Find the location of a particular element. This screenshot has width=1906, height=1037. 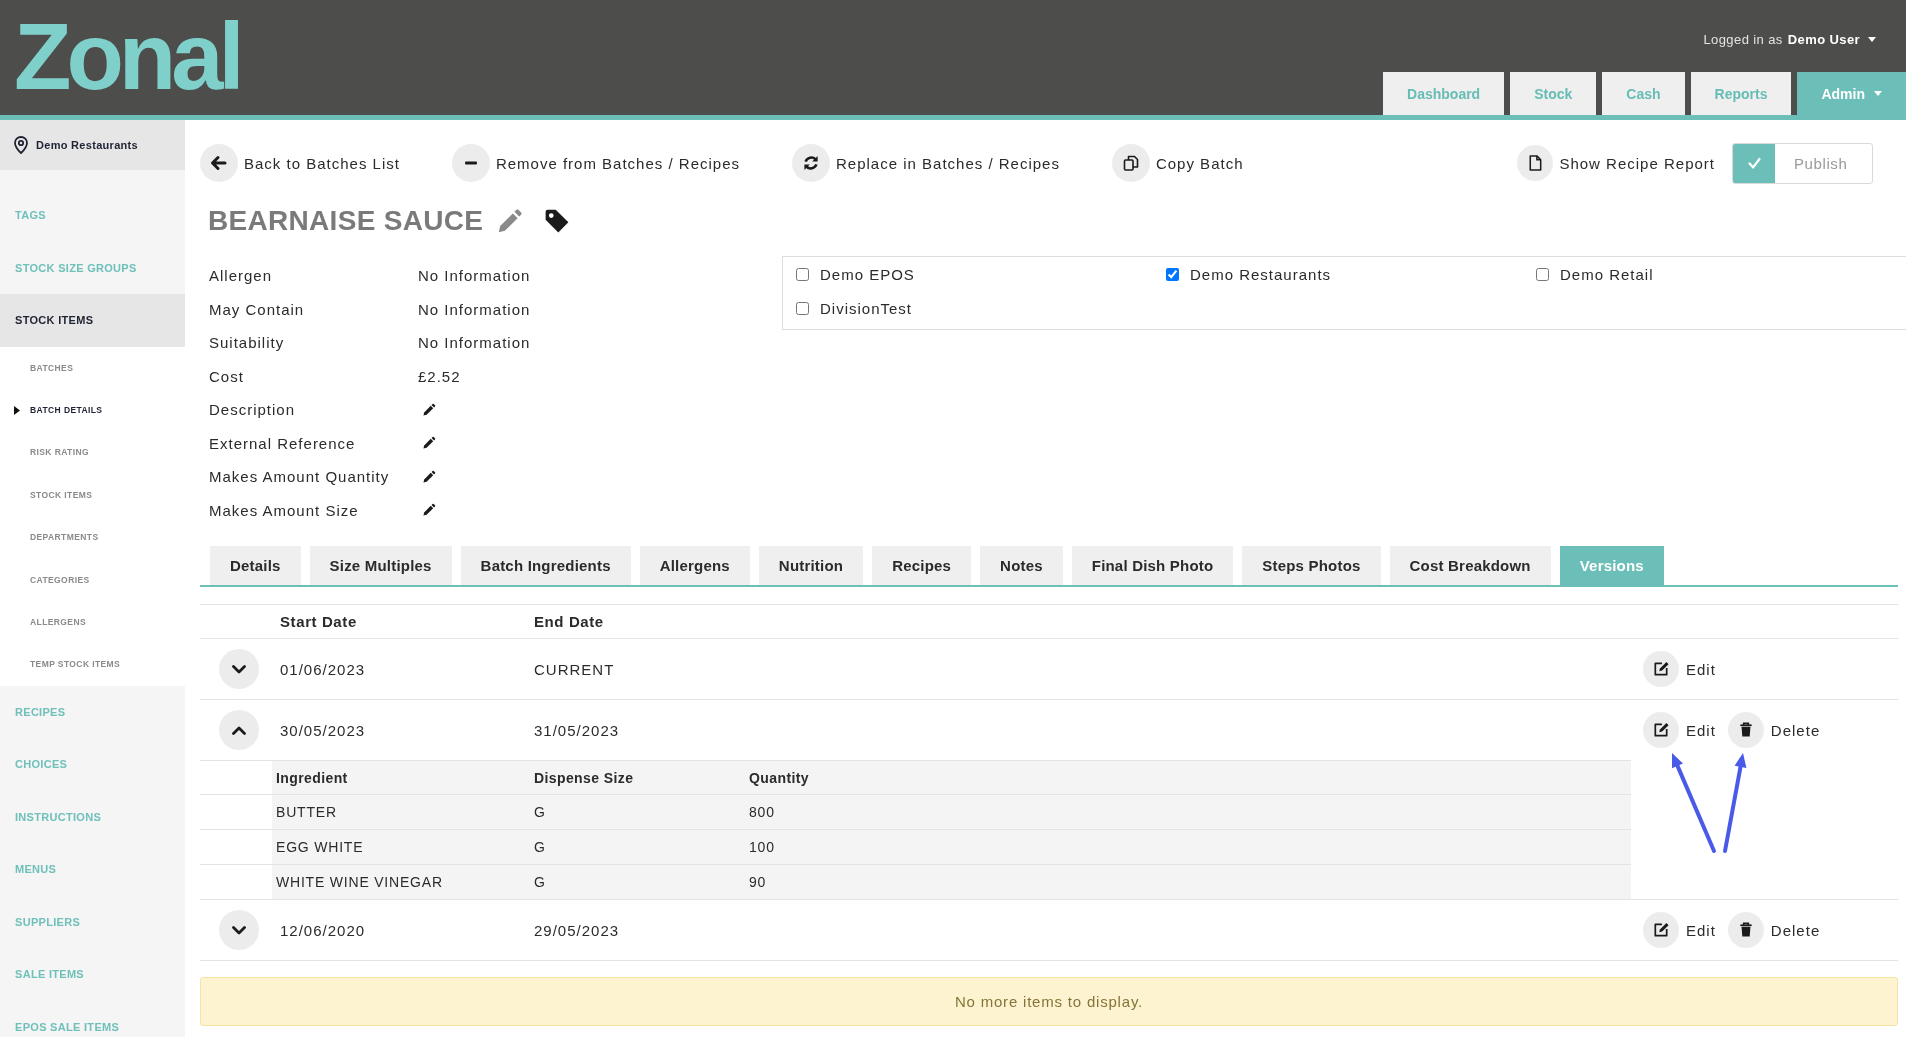

document-icon is located at coordinates (1535, 163).